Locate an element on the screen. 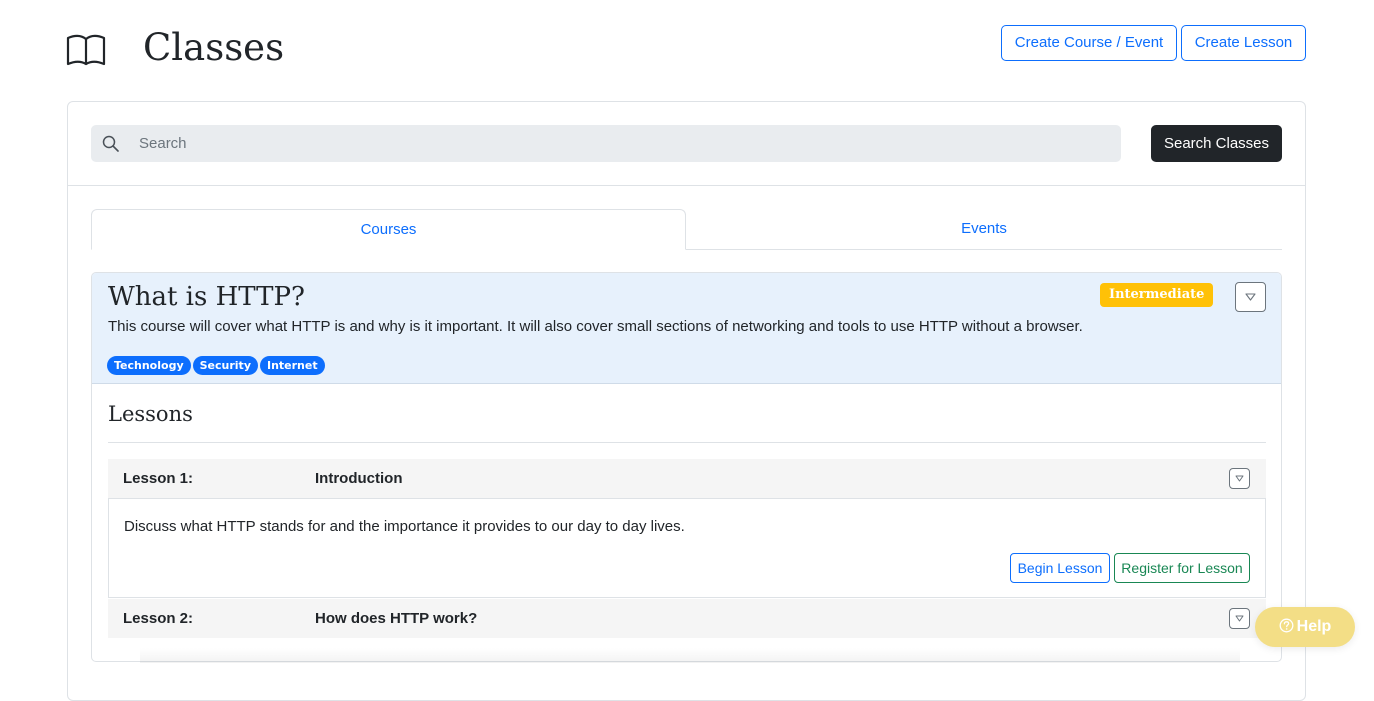  lessons-divider is located at coordinates (687, 442).